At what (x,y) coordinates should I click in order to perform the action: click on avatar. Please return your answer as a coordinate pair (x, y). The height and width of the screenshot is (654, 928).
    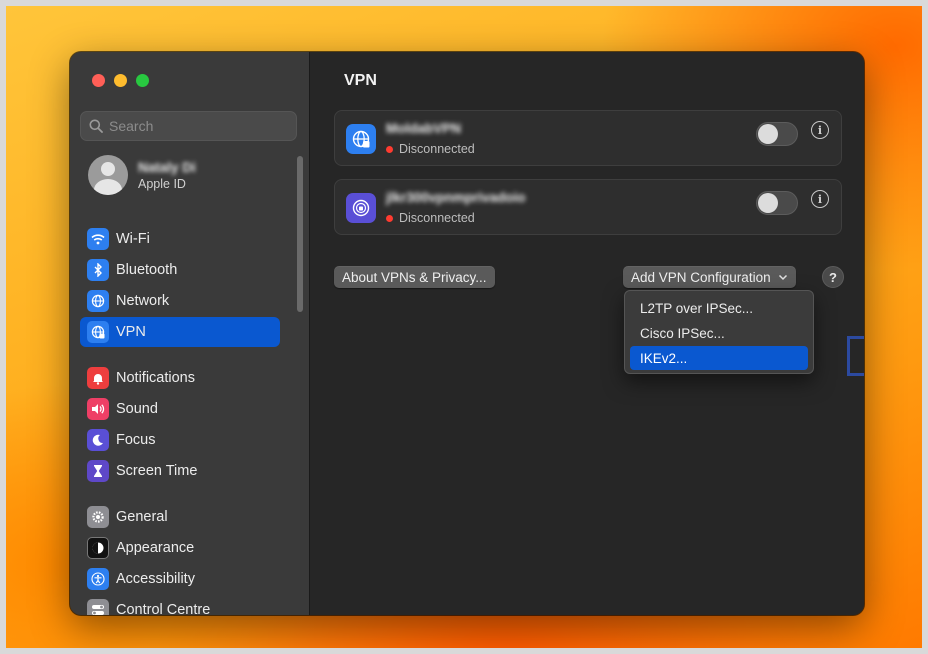
    Looking at the image, I should click on (108, 175).